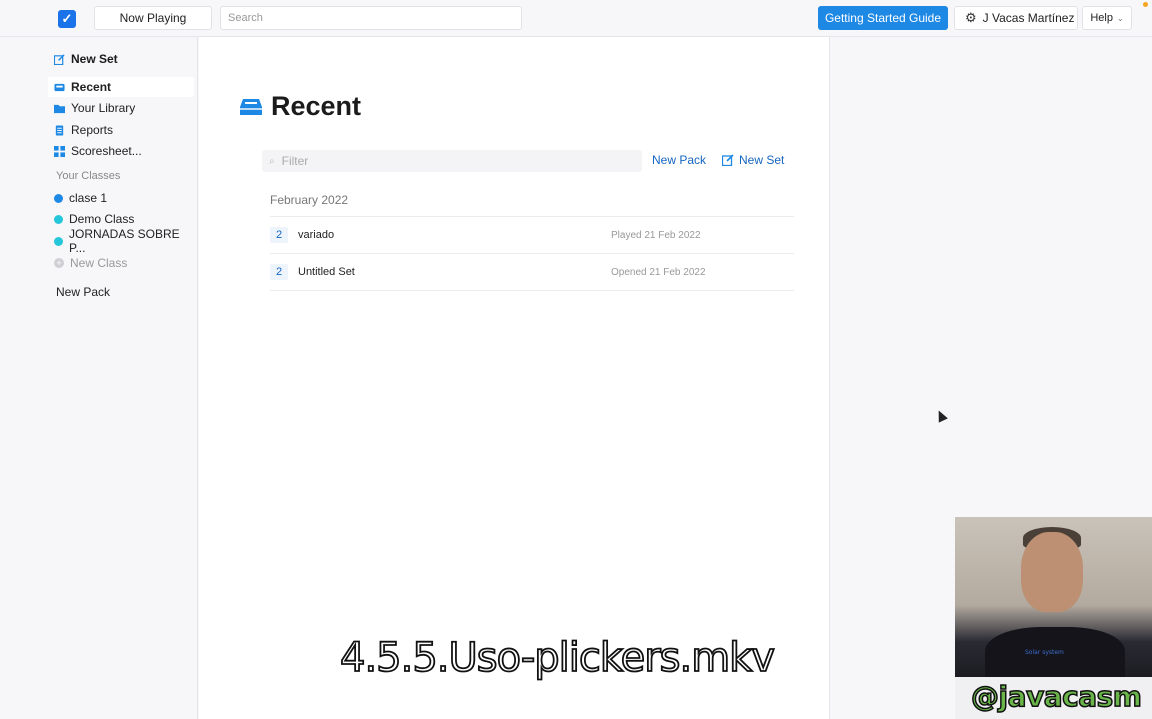 Image resolution: width=1152 pixels, height=719 pixels. Describe the element at coordinates (371, 18) in the screenshot. I see `search-input: Search` at that location.